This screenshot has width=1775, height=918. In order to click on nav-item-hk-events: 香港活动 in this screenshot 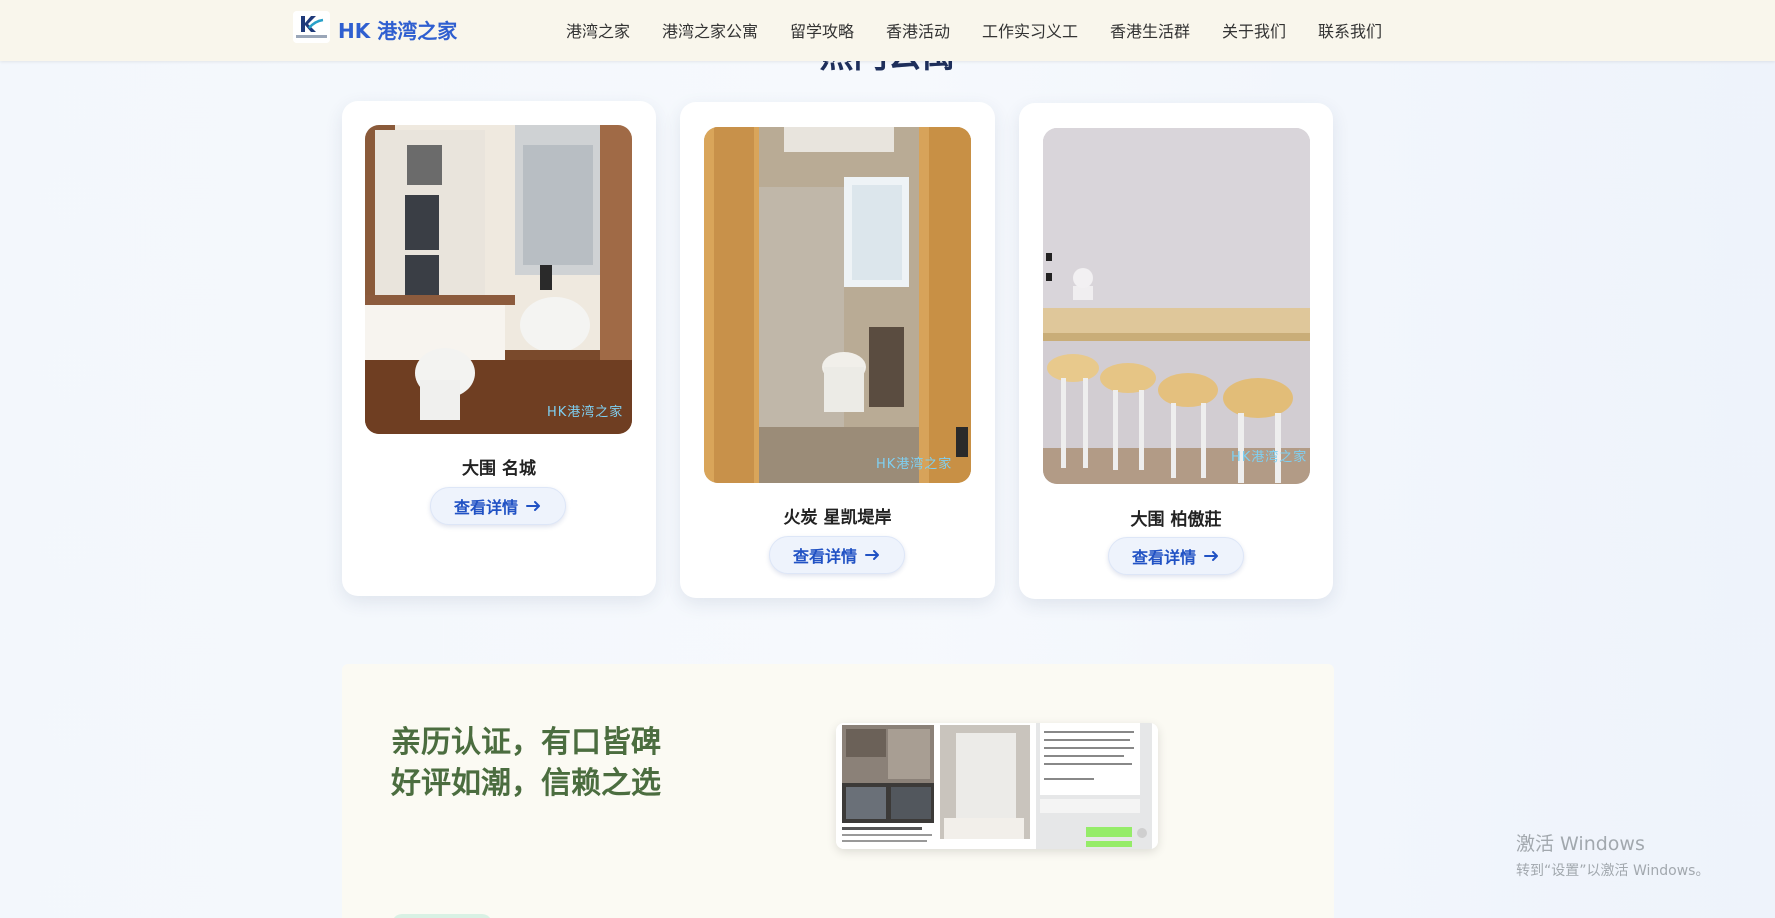, I will do `click(918, 30)`.